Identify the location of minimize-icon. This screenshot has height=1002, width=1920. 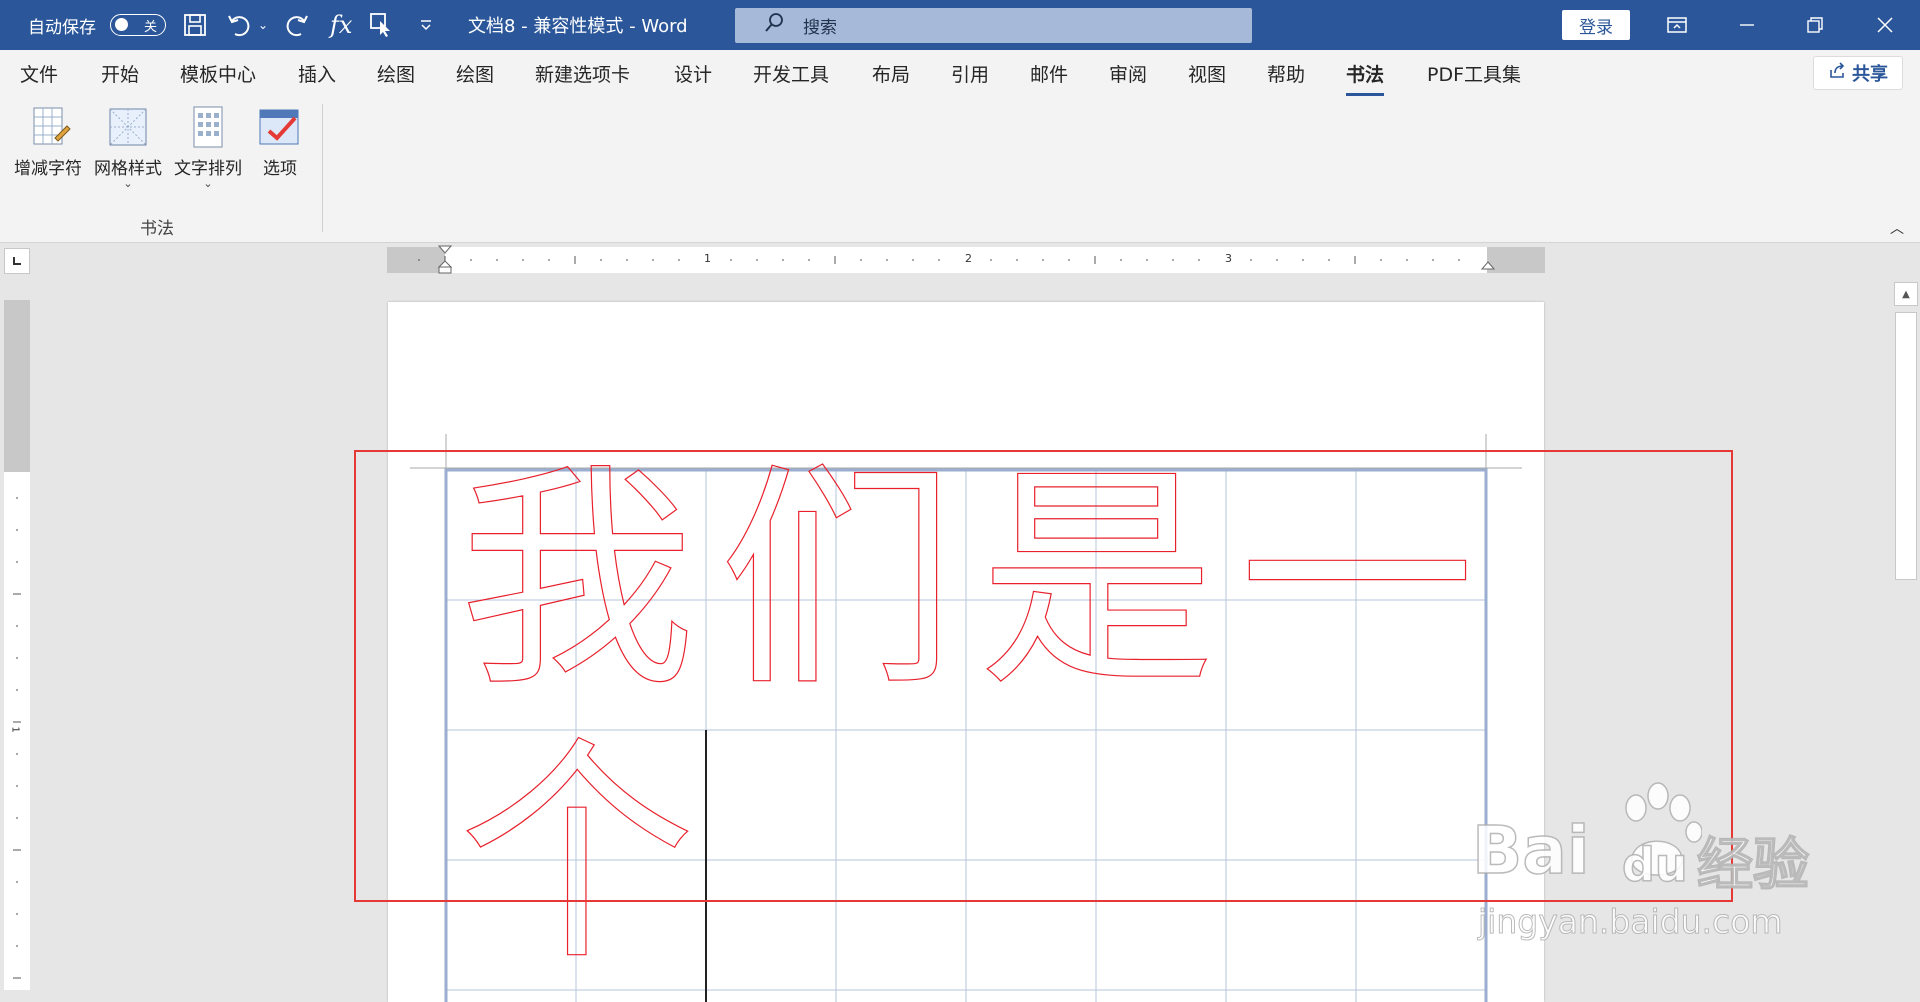
(1747, 25).